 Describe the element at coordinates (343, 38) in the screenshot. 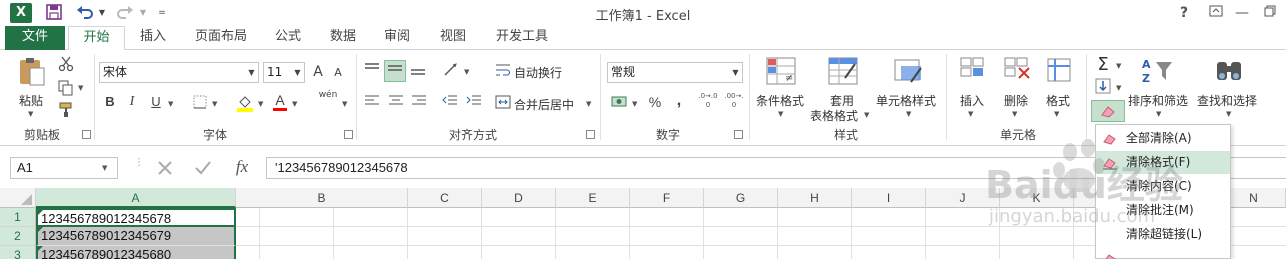

I see `tab-data: 数据` at that location.